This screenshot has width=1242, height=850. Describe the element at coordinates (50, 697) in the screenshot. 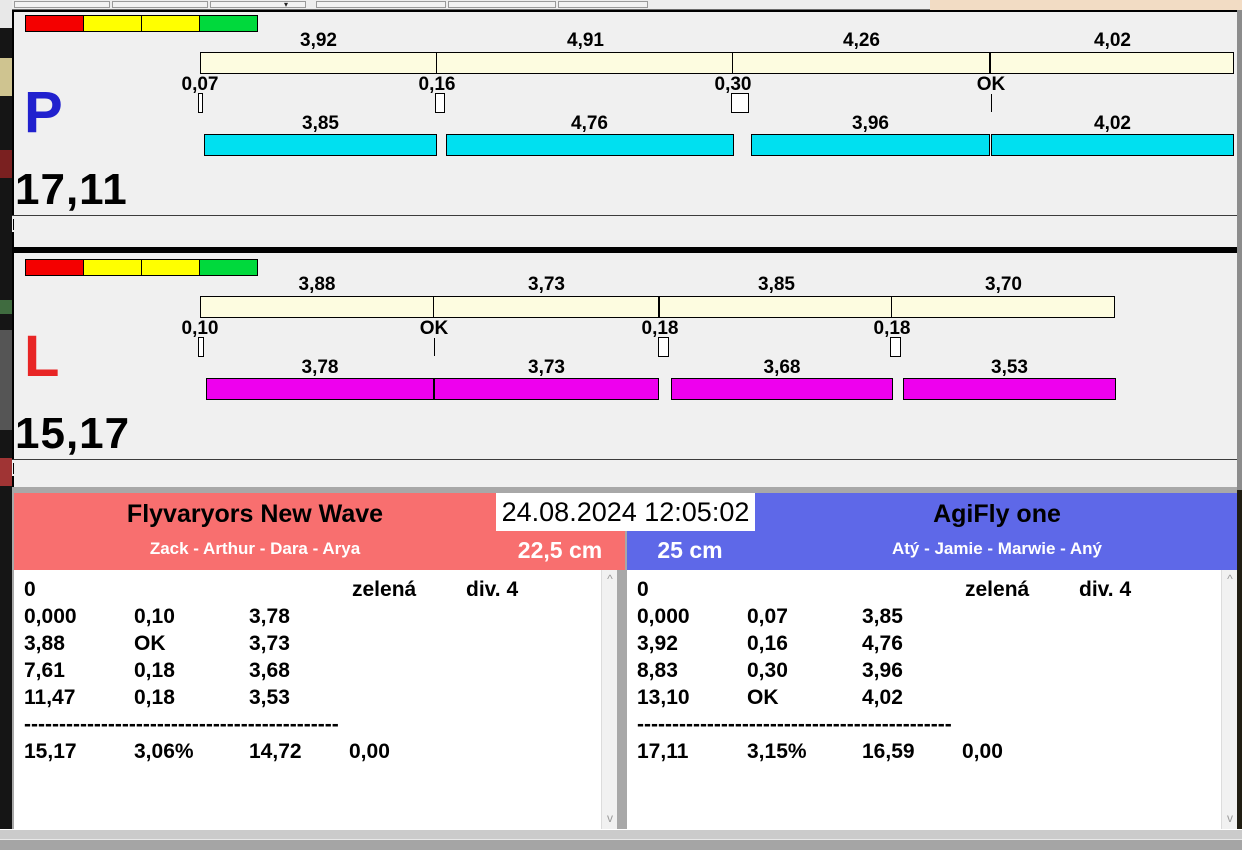

I see `result-cell: 11,47` at that location.